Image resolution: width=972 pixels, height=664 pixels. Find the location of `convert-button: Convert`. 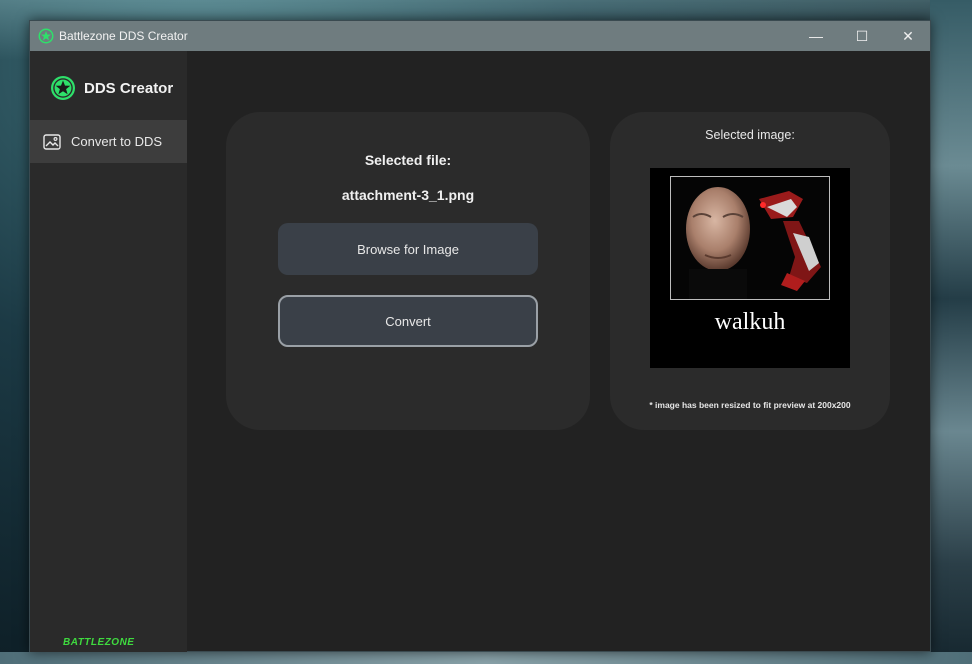

convert-button: Convert is located at coordinates (408, 321).